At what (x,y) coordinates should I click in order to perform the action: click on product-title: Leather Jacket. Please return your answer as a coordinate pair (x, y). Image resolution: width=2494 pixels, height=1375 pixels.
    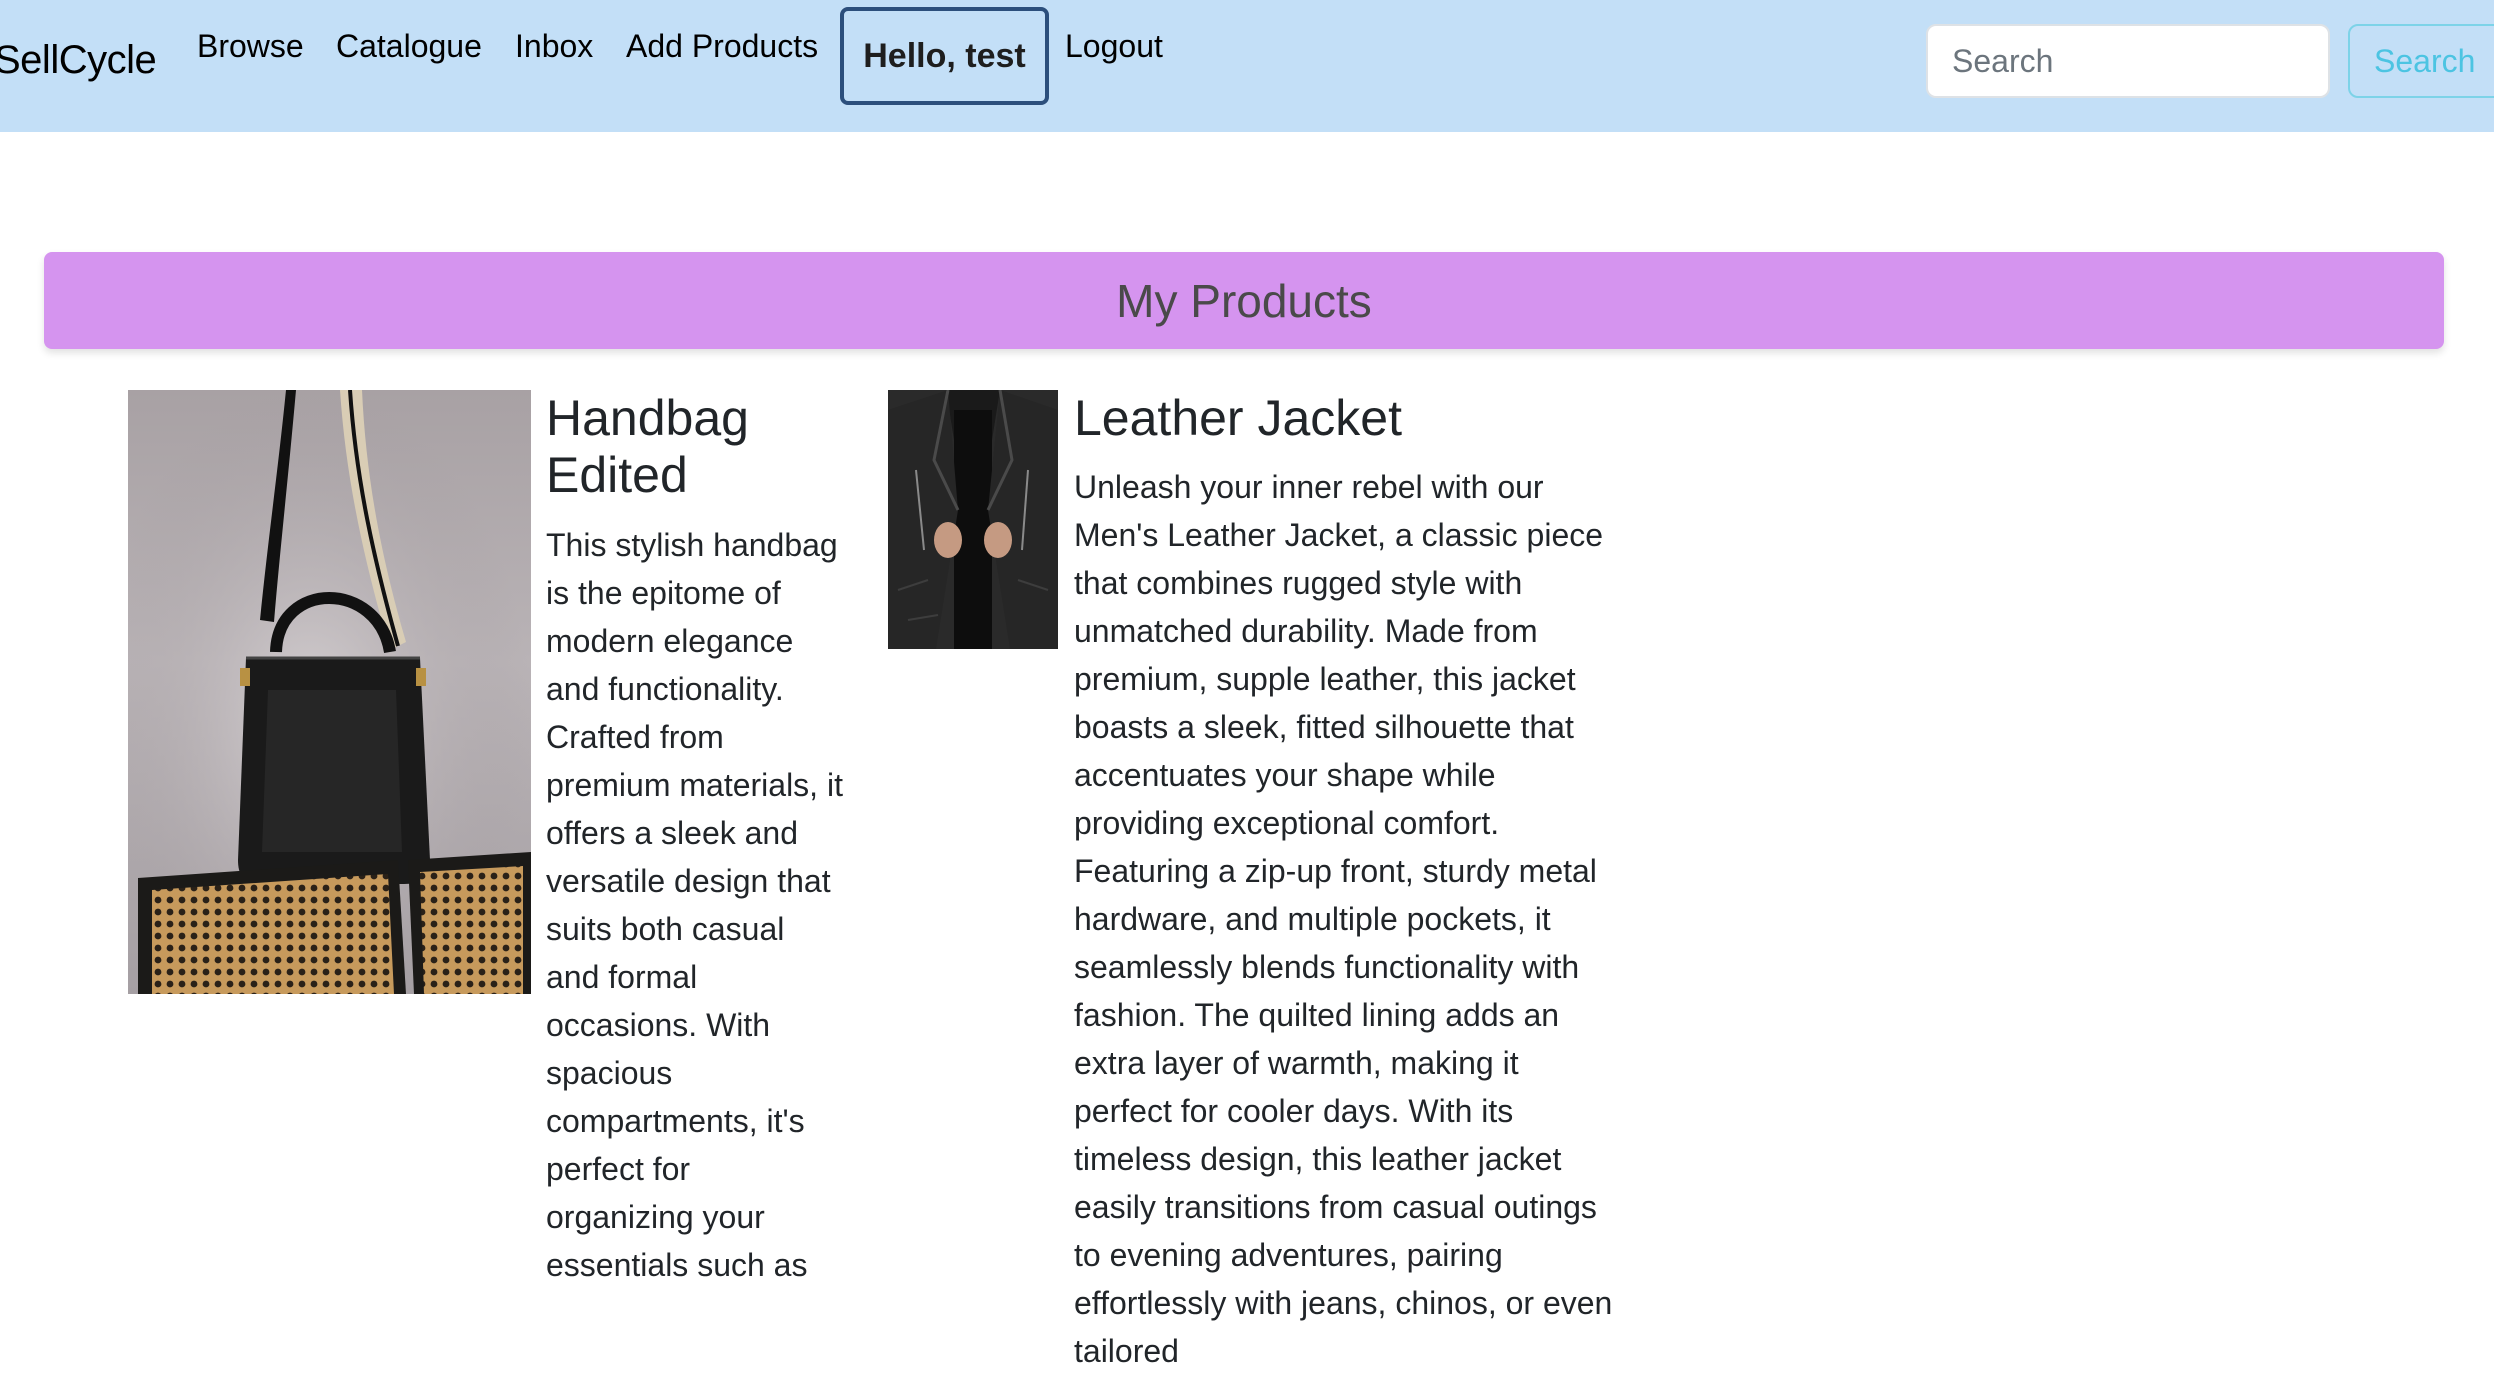
    Looking at the image, I should click on (1238, 418).